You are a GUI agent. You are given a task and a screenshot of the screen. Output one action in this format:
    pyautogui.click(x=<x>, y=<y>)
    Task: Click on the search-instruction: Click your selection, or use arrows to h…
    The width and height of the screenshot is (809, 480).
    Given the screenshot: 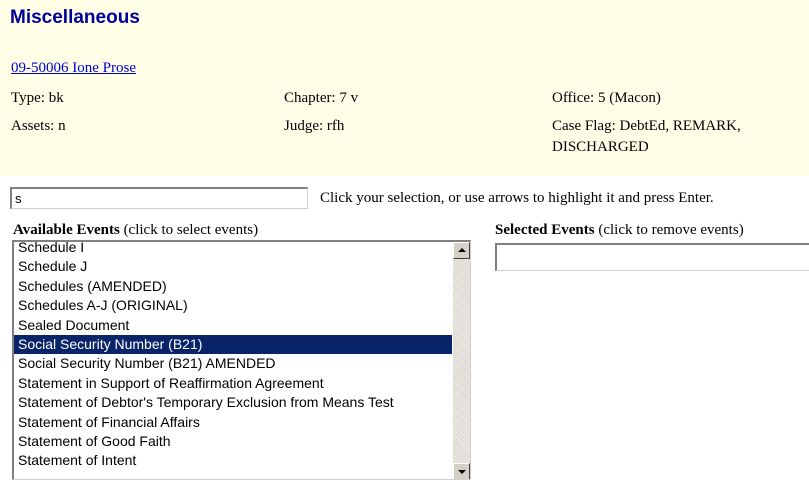 What is the action you would take?
    pyautogui.click(x=517, y=198)
    